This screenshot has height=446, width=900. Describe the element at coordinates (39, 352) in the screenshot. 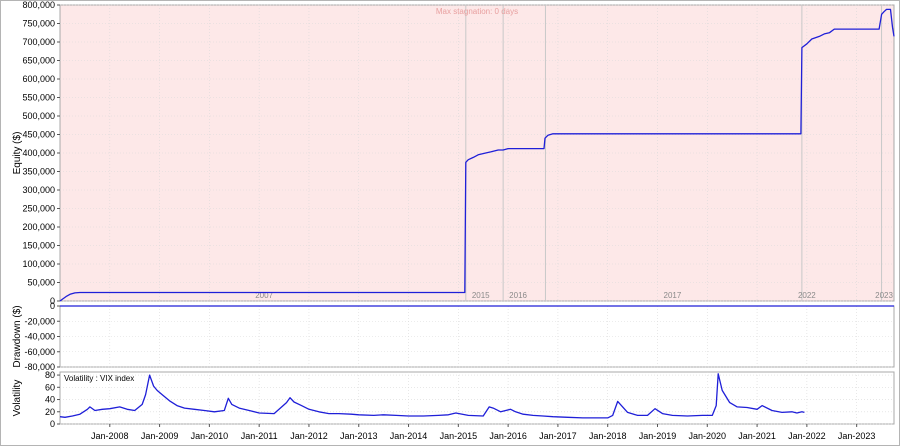

I see `drawdown-ytick-label: -60,000` at that location.